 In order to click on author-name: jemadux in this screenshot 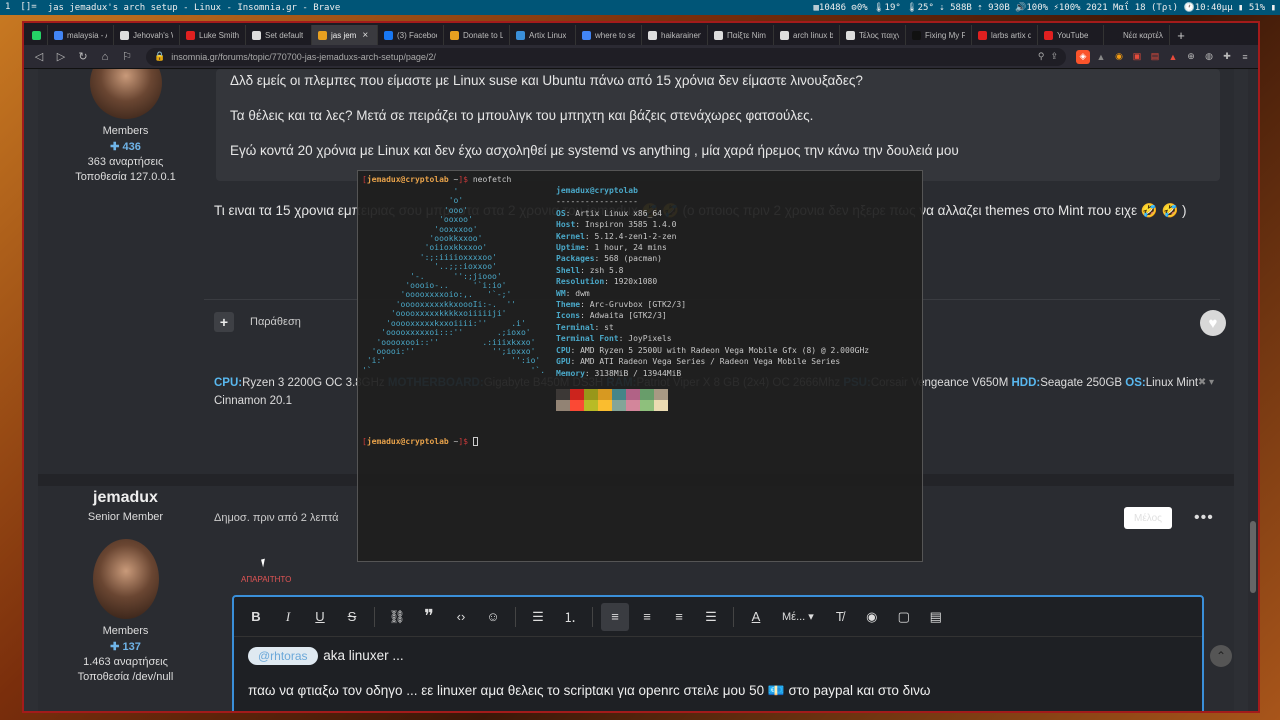, I will do `click(125, 498)`.